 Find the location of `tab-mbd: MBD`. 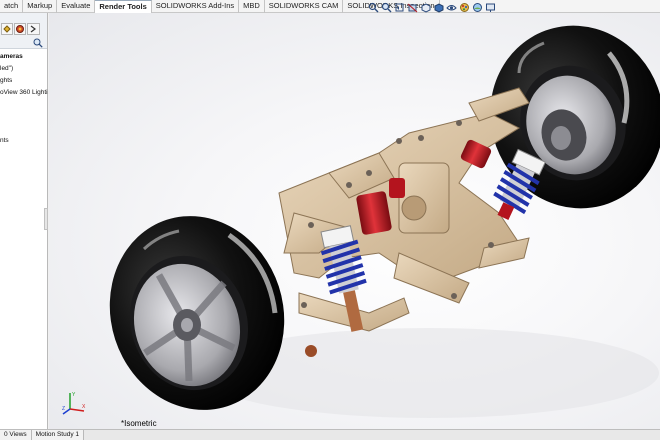

tab-mbd: MBD is located at coordinates (252, 6).